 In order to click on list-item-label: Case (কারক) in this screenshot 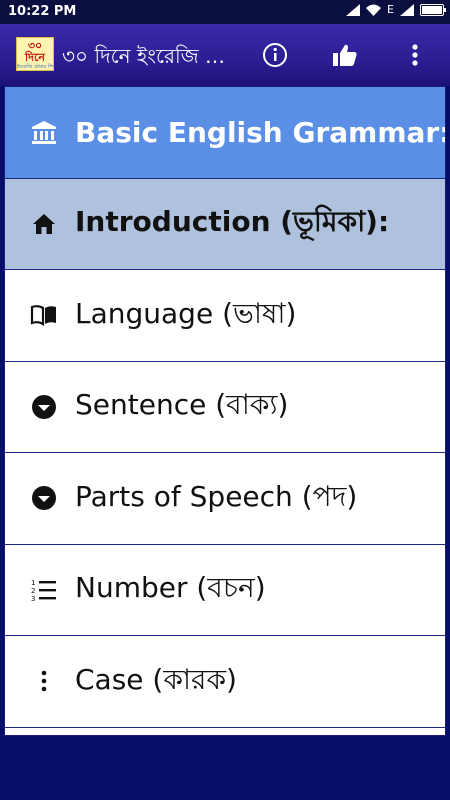, I will do `click(156, 679)`.